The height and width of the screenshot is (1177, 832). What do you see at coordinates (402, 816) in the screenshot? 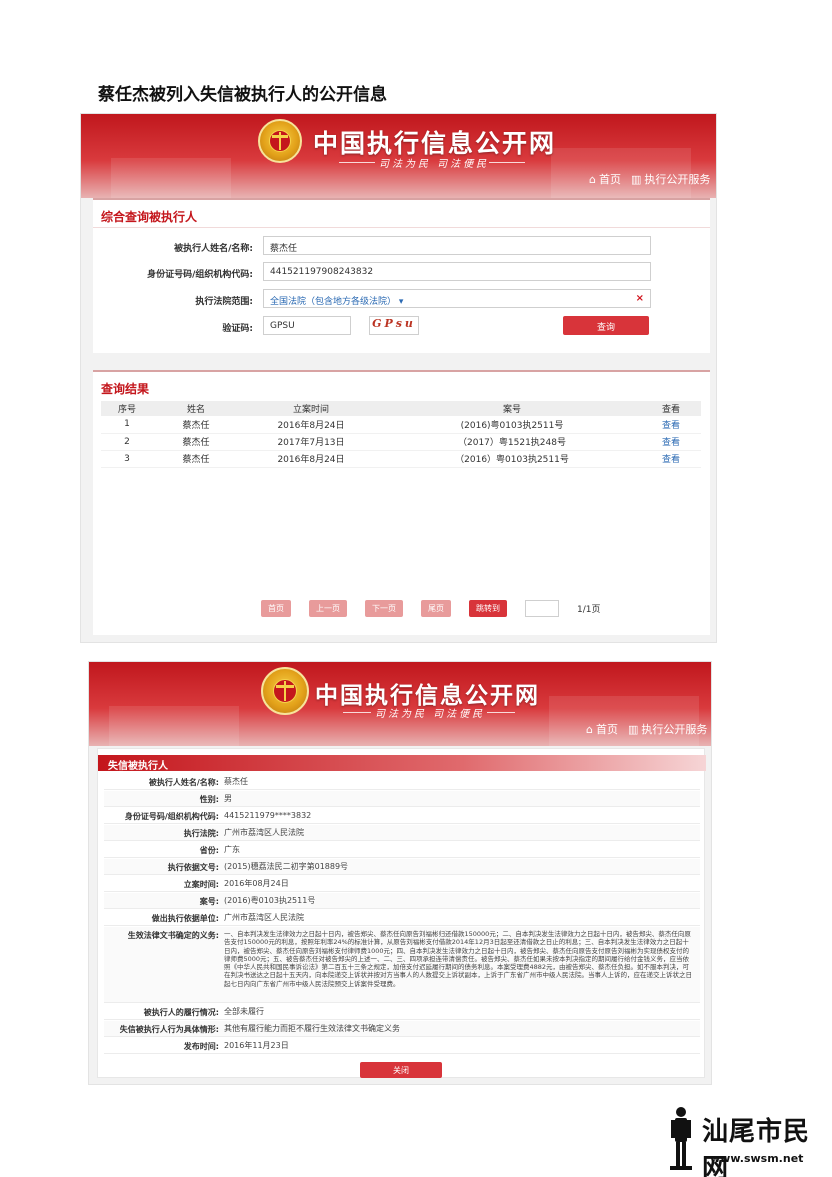
I see `detail-row: 身份证号码/组织机构代码: 4415211979****3832` at bounding box center [402, 816].